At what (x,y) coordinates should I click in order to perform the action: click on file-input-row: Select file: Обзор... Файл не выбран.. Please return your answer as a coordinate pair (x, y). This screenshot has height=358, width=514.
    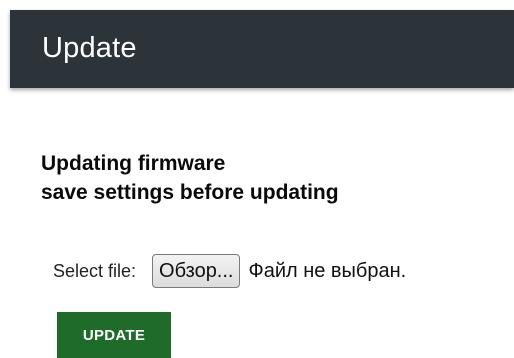
    Looking at the image, I should click on (229, 271).